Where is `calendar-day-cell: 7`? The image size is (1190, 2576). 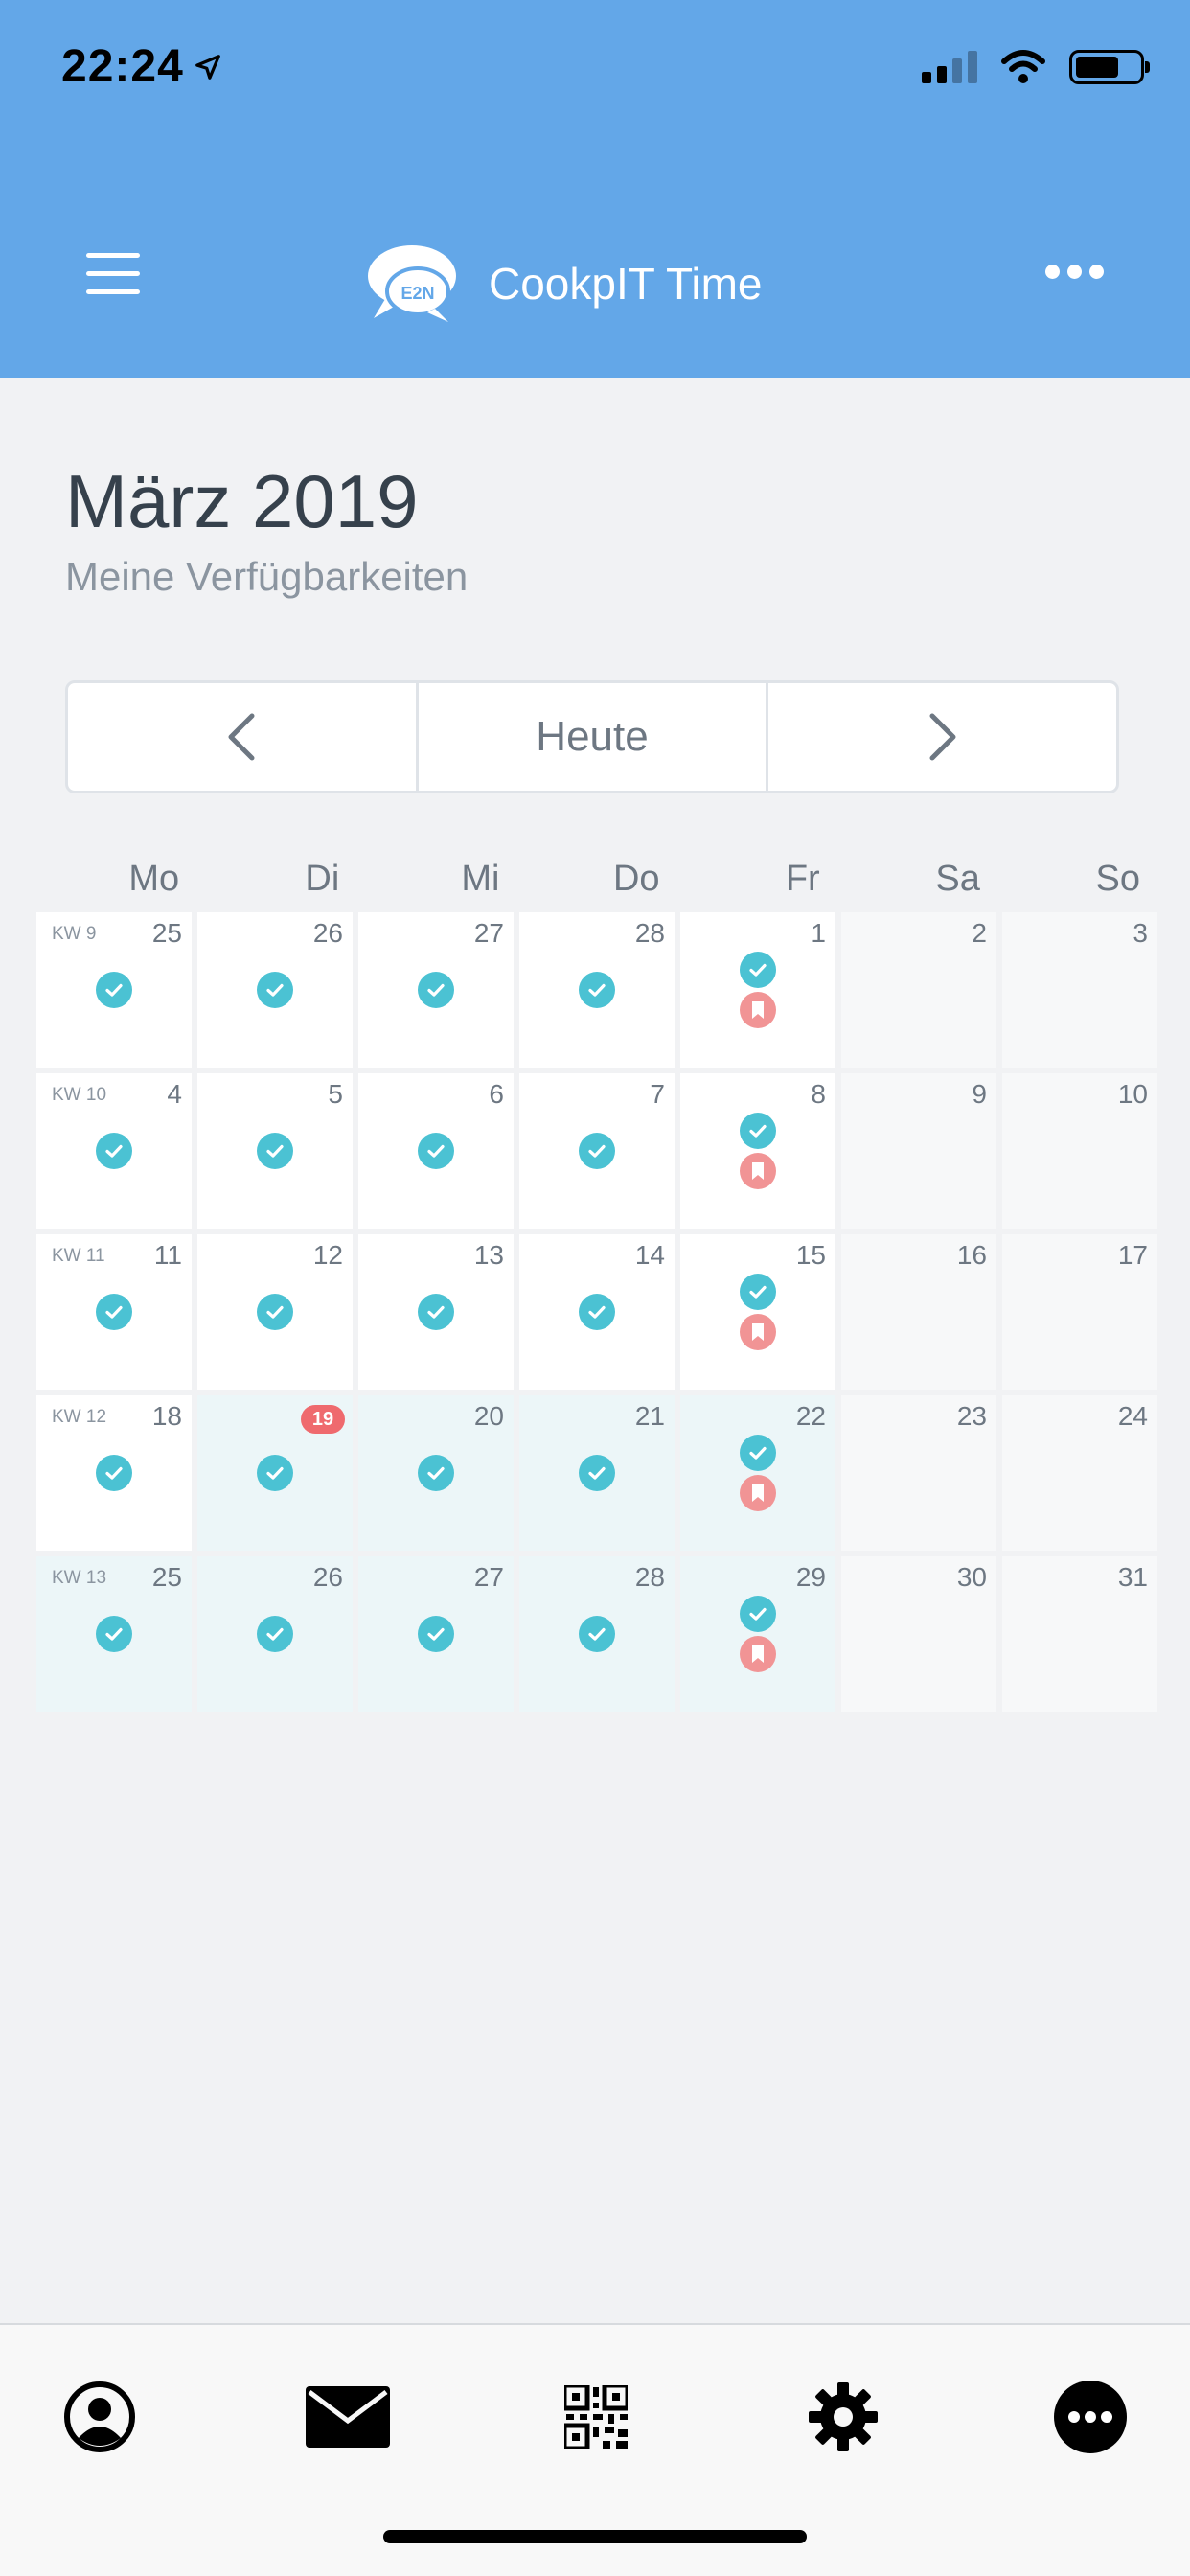 calendar-day-cell: 7 is located at coordinates (597, 1151).